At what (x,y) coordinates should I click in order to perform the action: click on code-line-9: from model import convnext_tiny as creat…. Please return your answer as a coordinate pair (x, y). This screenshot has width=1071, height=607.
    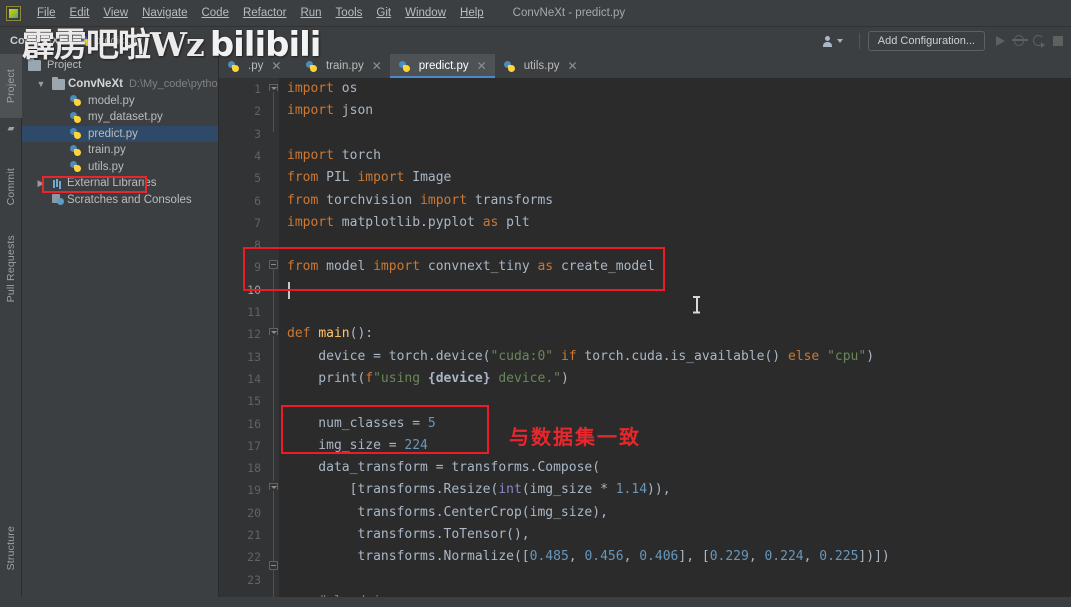
    Looking at the image, I should click on (471, 267).